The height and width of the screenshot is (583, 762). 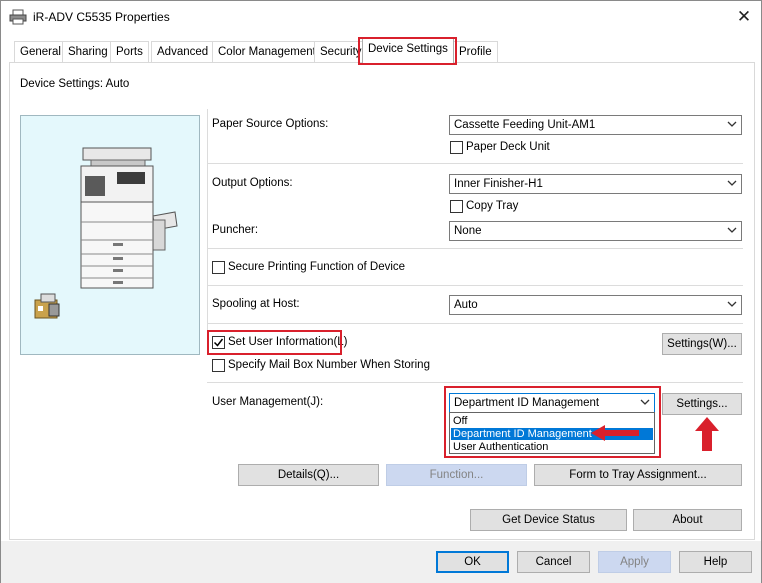 What do you see at coordinates (252, 183) in the screenshot?
I see `output-options-label: Output Options:` at bounding box center [252, 183].